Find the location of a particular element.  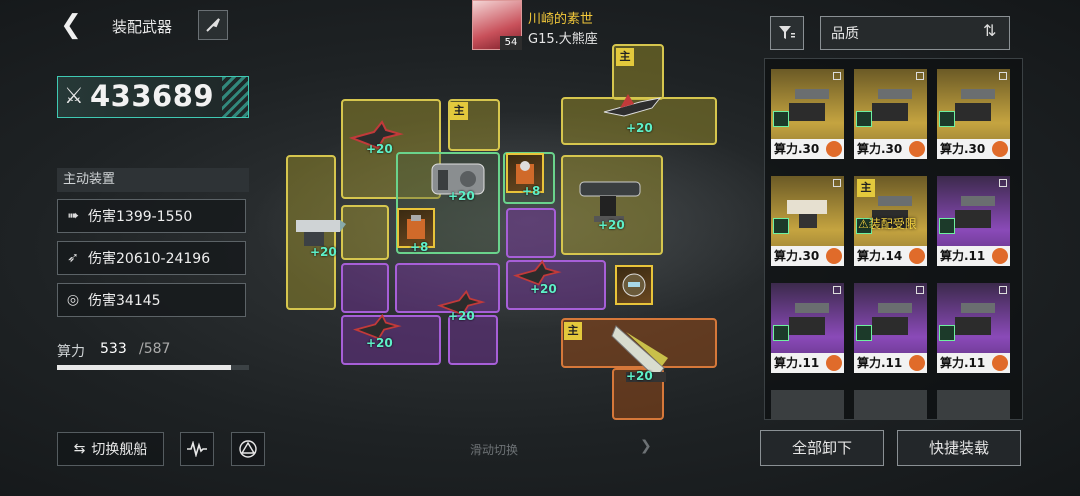

waveform-button is located at coordinates (197, 449).